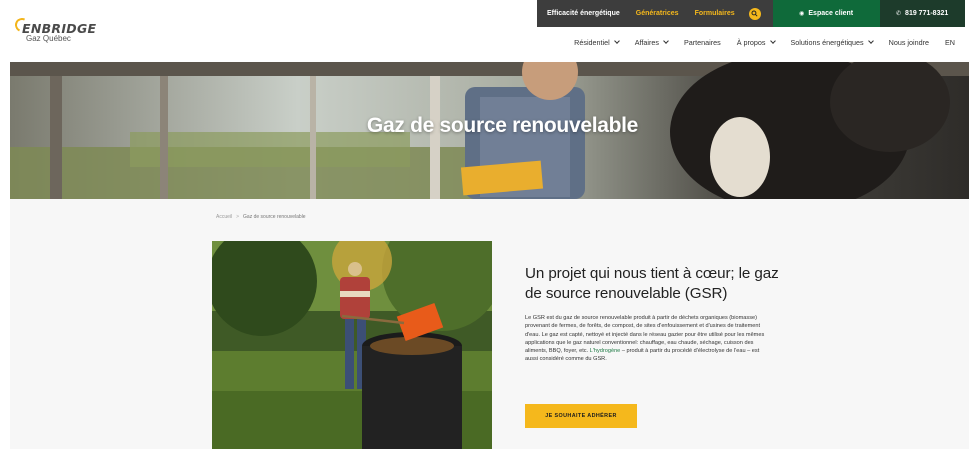 This screenshot has width=969, height=449. I want to click on breadcrumb-home: Accueil, so click(224, 217).